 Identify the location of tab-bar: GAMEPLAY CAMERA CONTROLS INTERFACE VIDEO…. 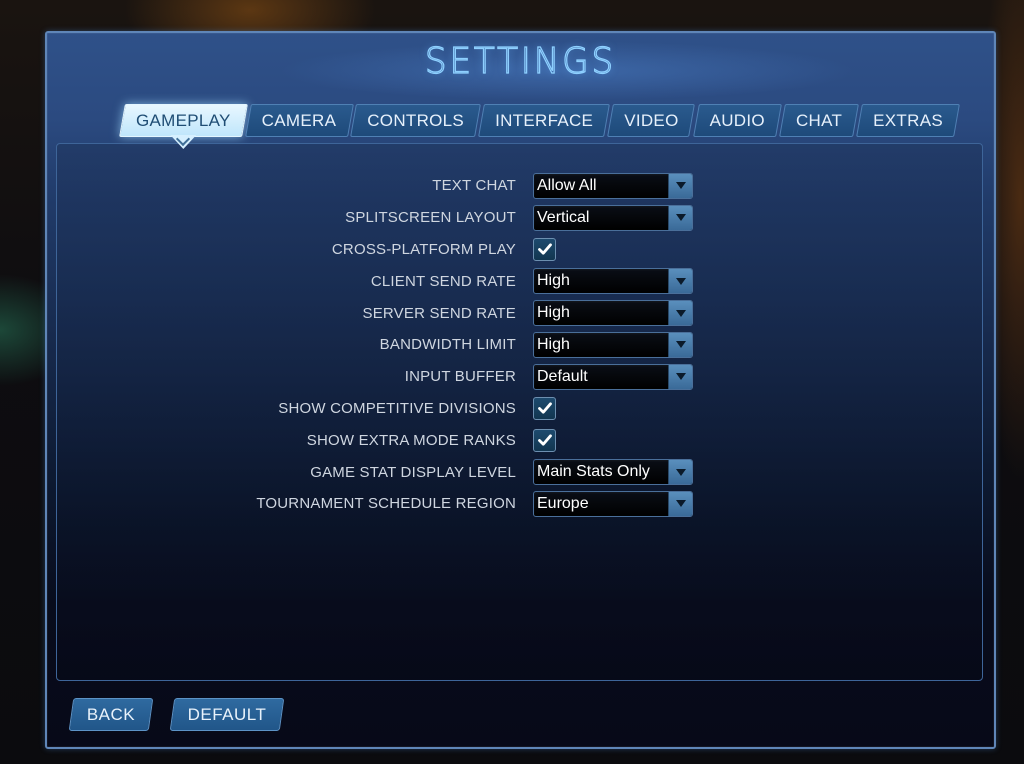
(539, 126).